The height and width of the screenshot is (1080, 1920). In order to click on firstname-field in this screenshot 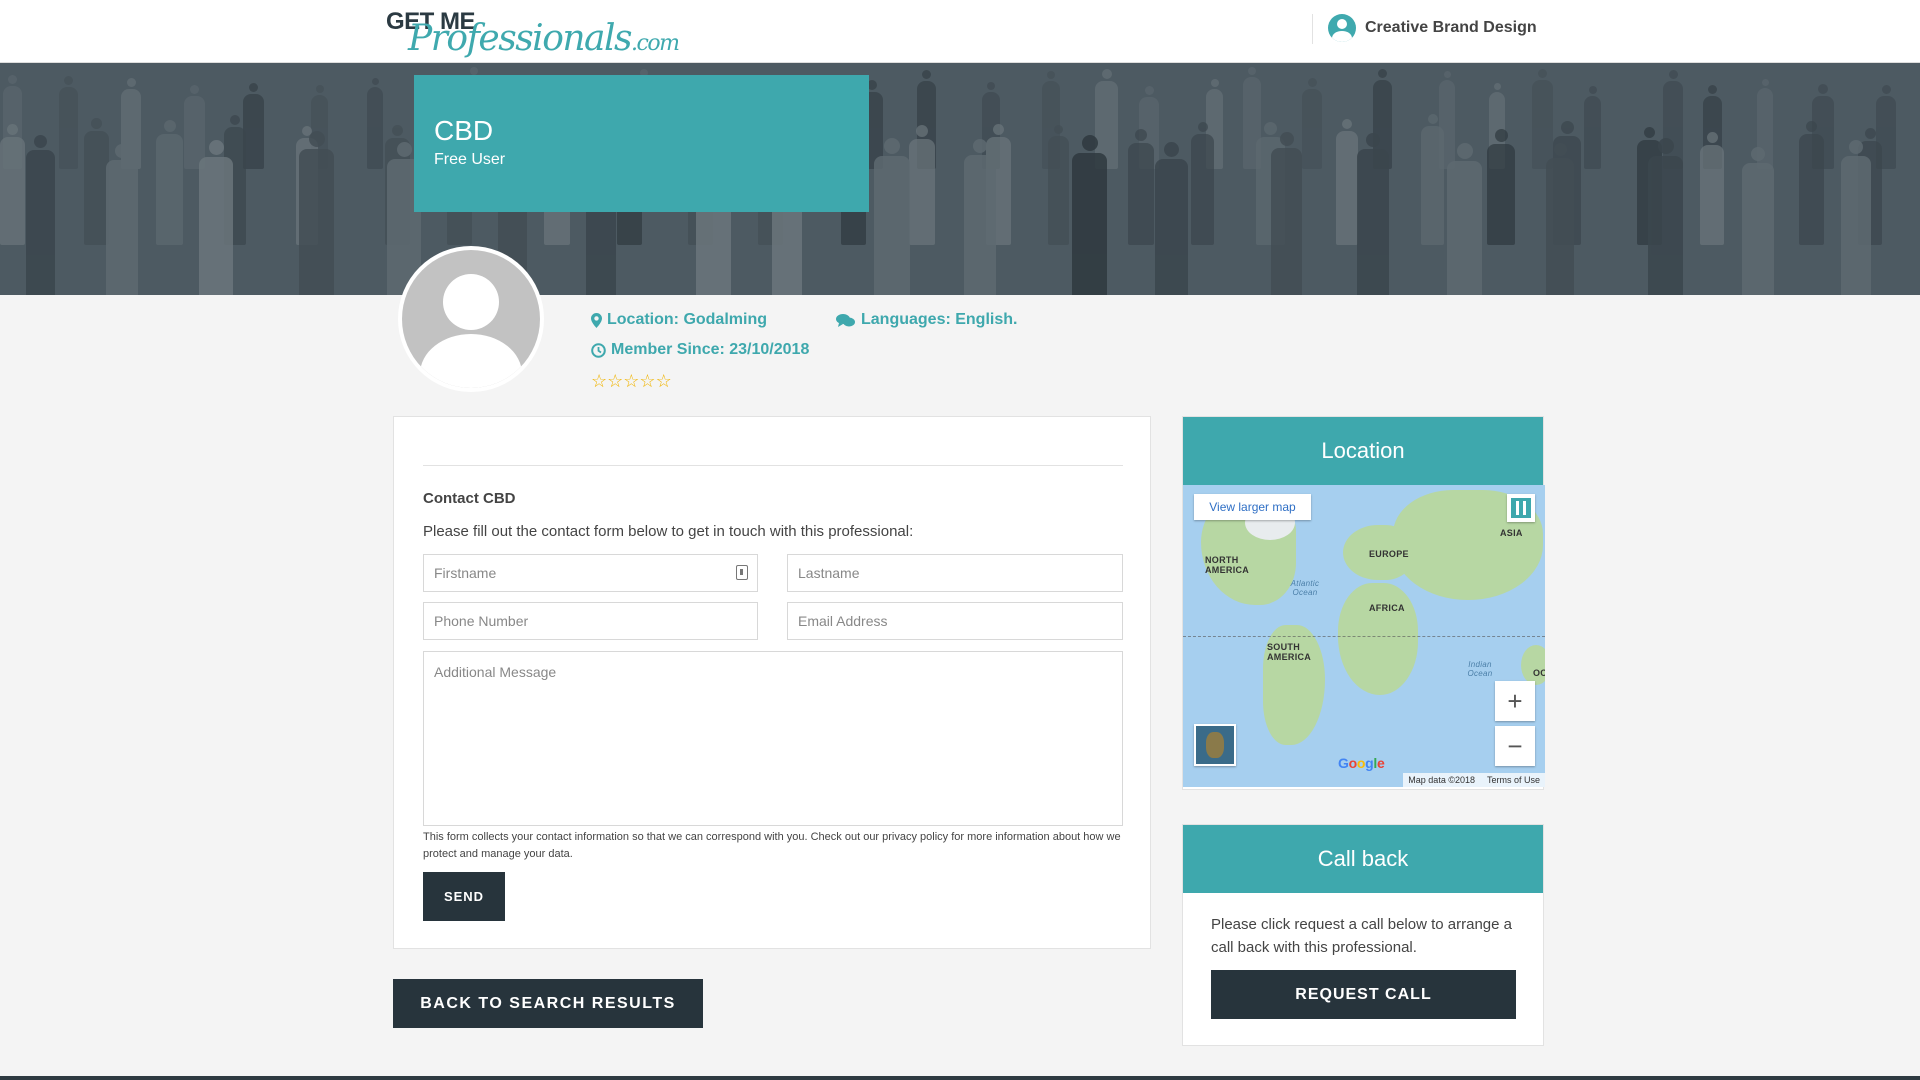, I will do `click(590, 573)`.